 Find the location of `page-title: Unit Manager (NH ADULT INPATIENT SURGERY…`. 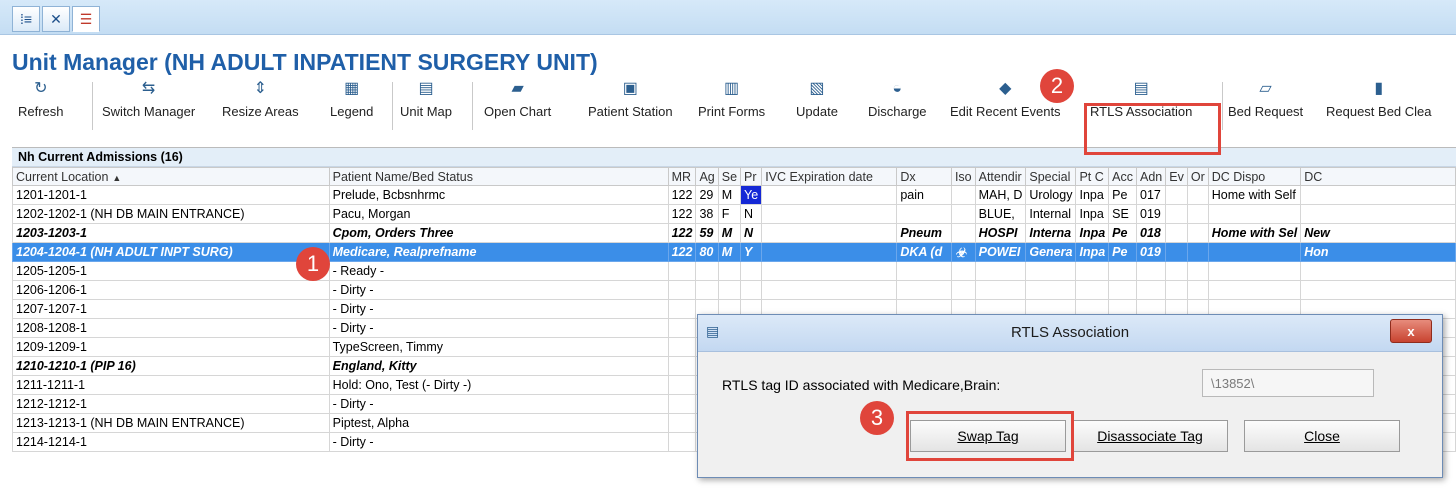

page-title: Unit Manager (NH ADULT INPATIENT SURGERY… is located at coordinates (305, 62).